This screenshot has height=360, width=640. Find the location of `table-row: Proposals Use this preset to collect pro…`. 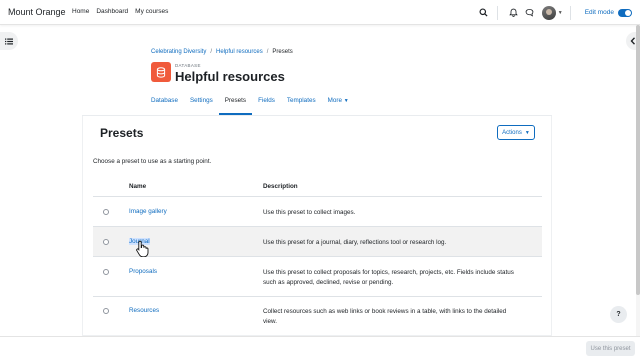

table-row: Proposals Use this preset to collect pro… is located at coordinates (317, 277).